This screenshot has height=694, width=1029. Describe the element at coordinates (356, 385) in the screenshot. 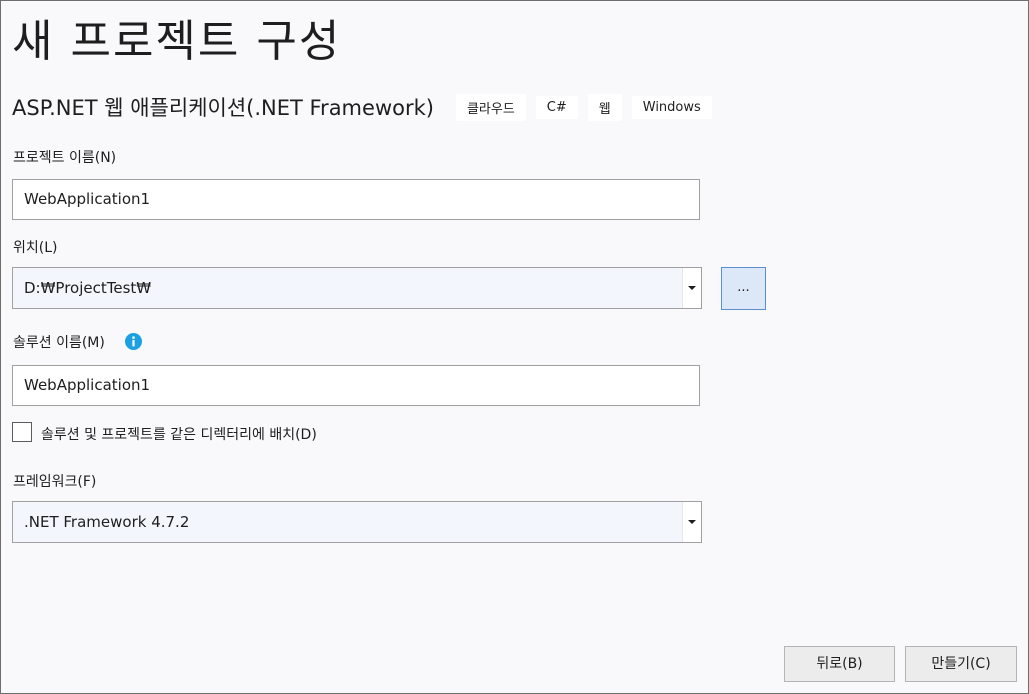

I see `solution-name-input: WebApplication1` at that location.